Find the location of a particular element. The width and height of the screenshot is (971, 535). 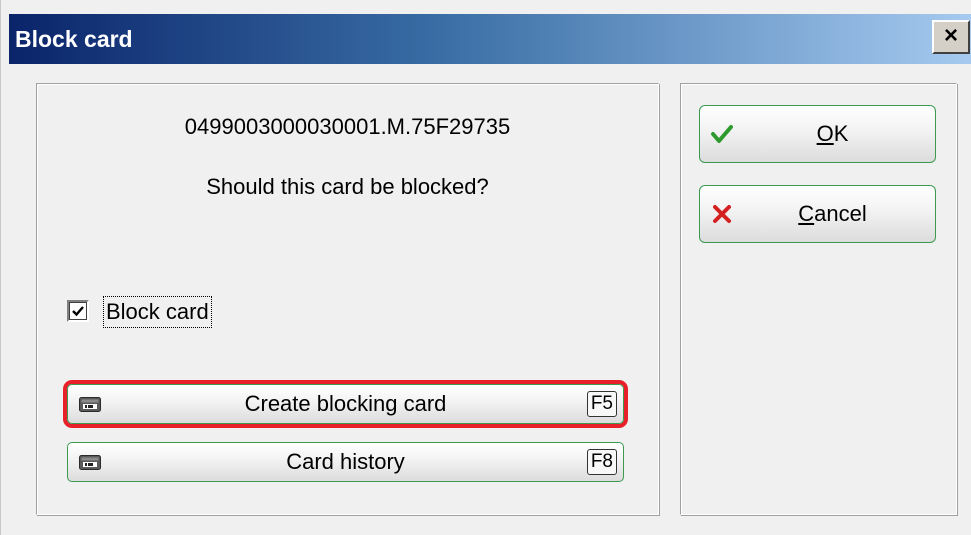

card-history-button: Card history F8 is located at coordinates (345, 462).